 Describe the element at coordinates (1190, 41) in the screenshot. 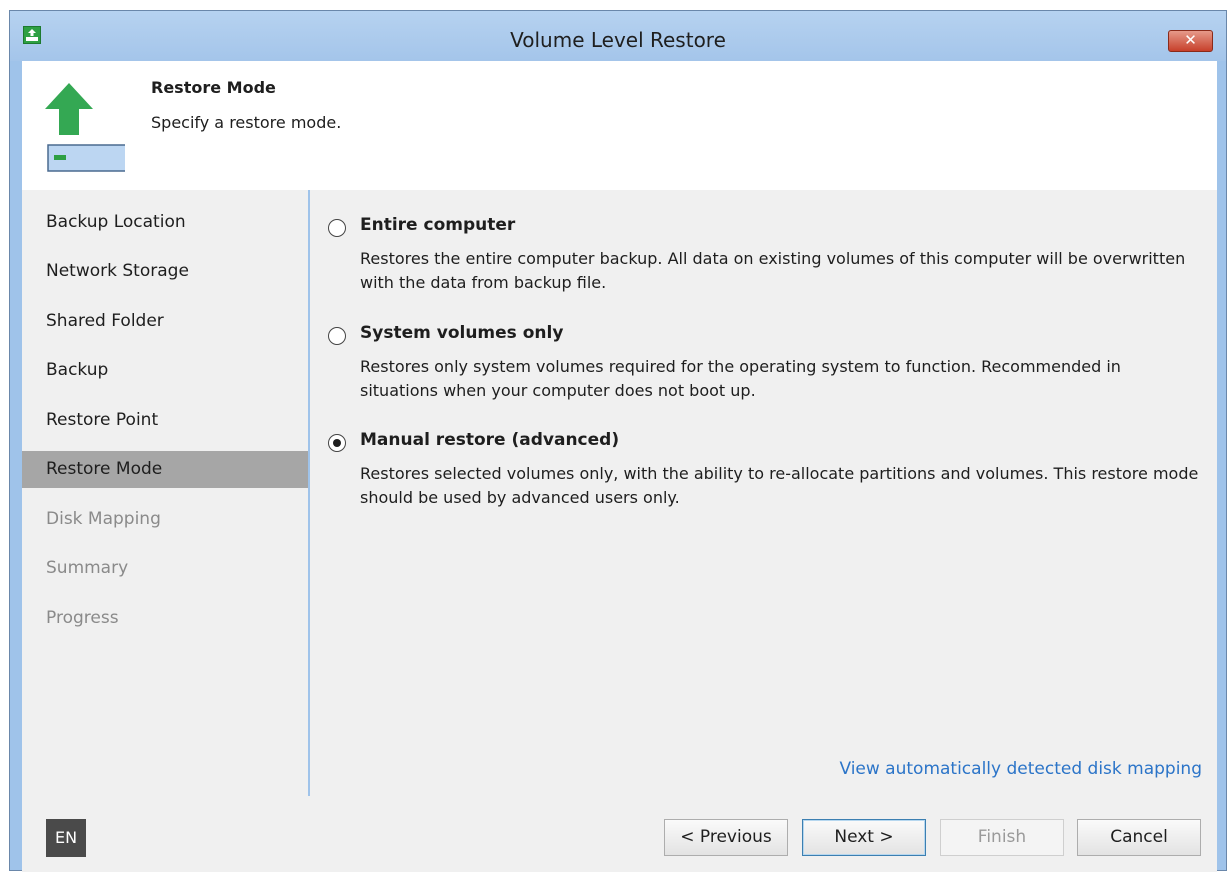

I see `close-button: ✕` at that location.